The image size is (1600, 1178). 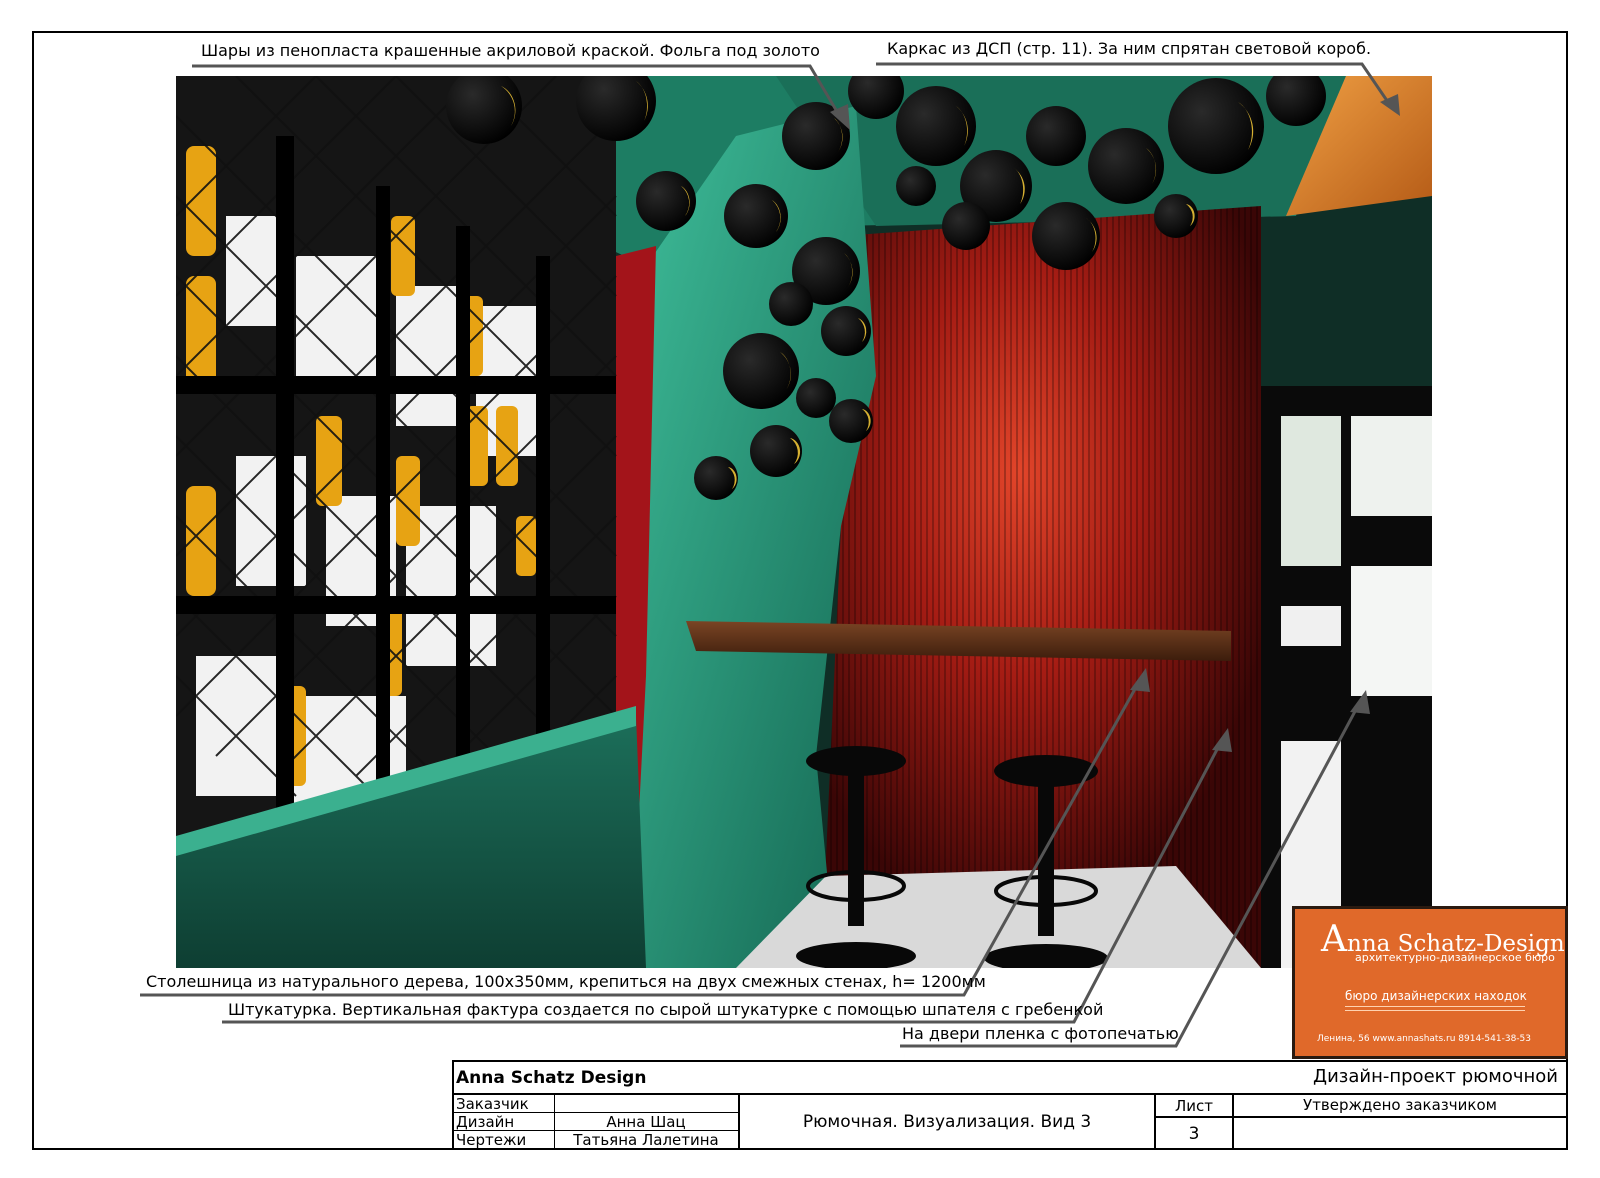 What do you see at coordinates (1193, 1106) in the screenshot?
I see `sheet-label: Лист` at bounding box center [1193, 1106].